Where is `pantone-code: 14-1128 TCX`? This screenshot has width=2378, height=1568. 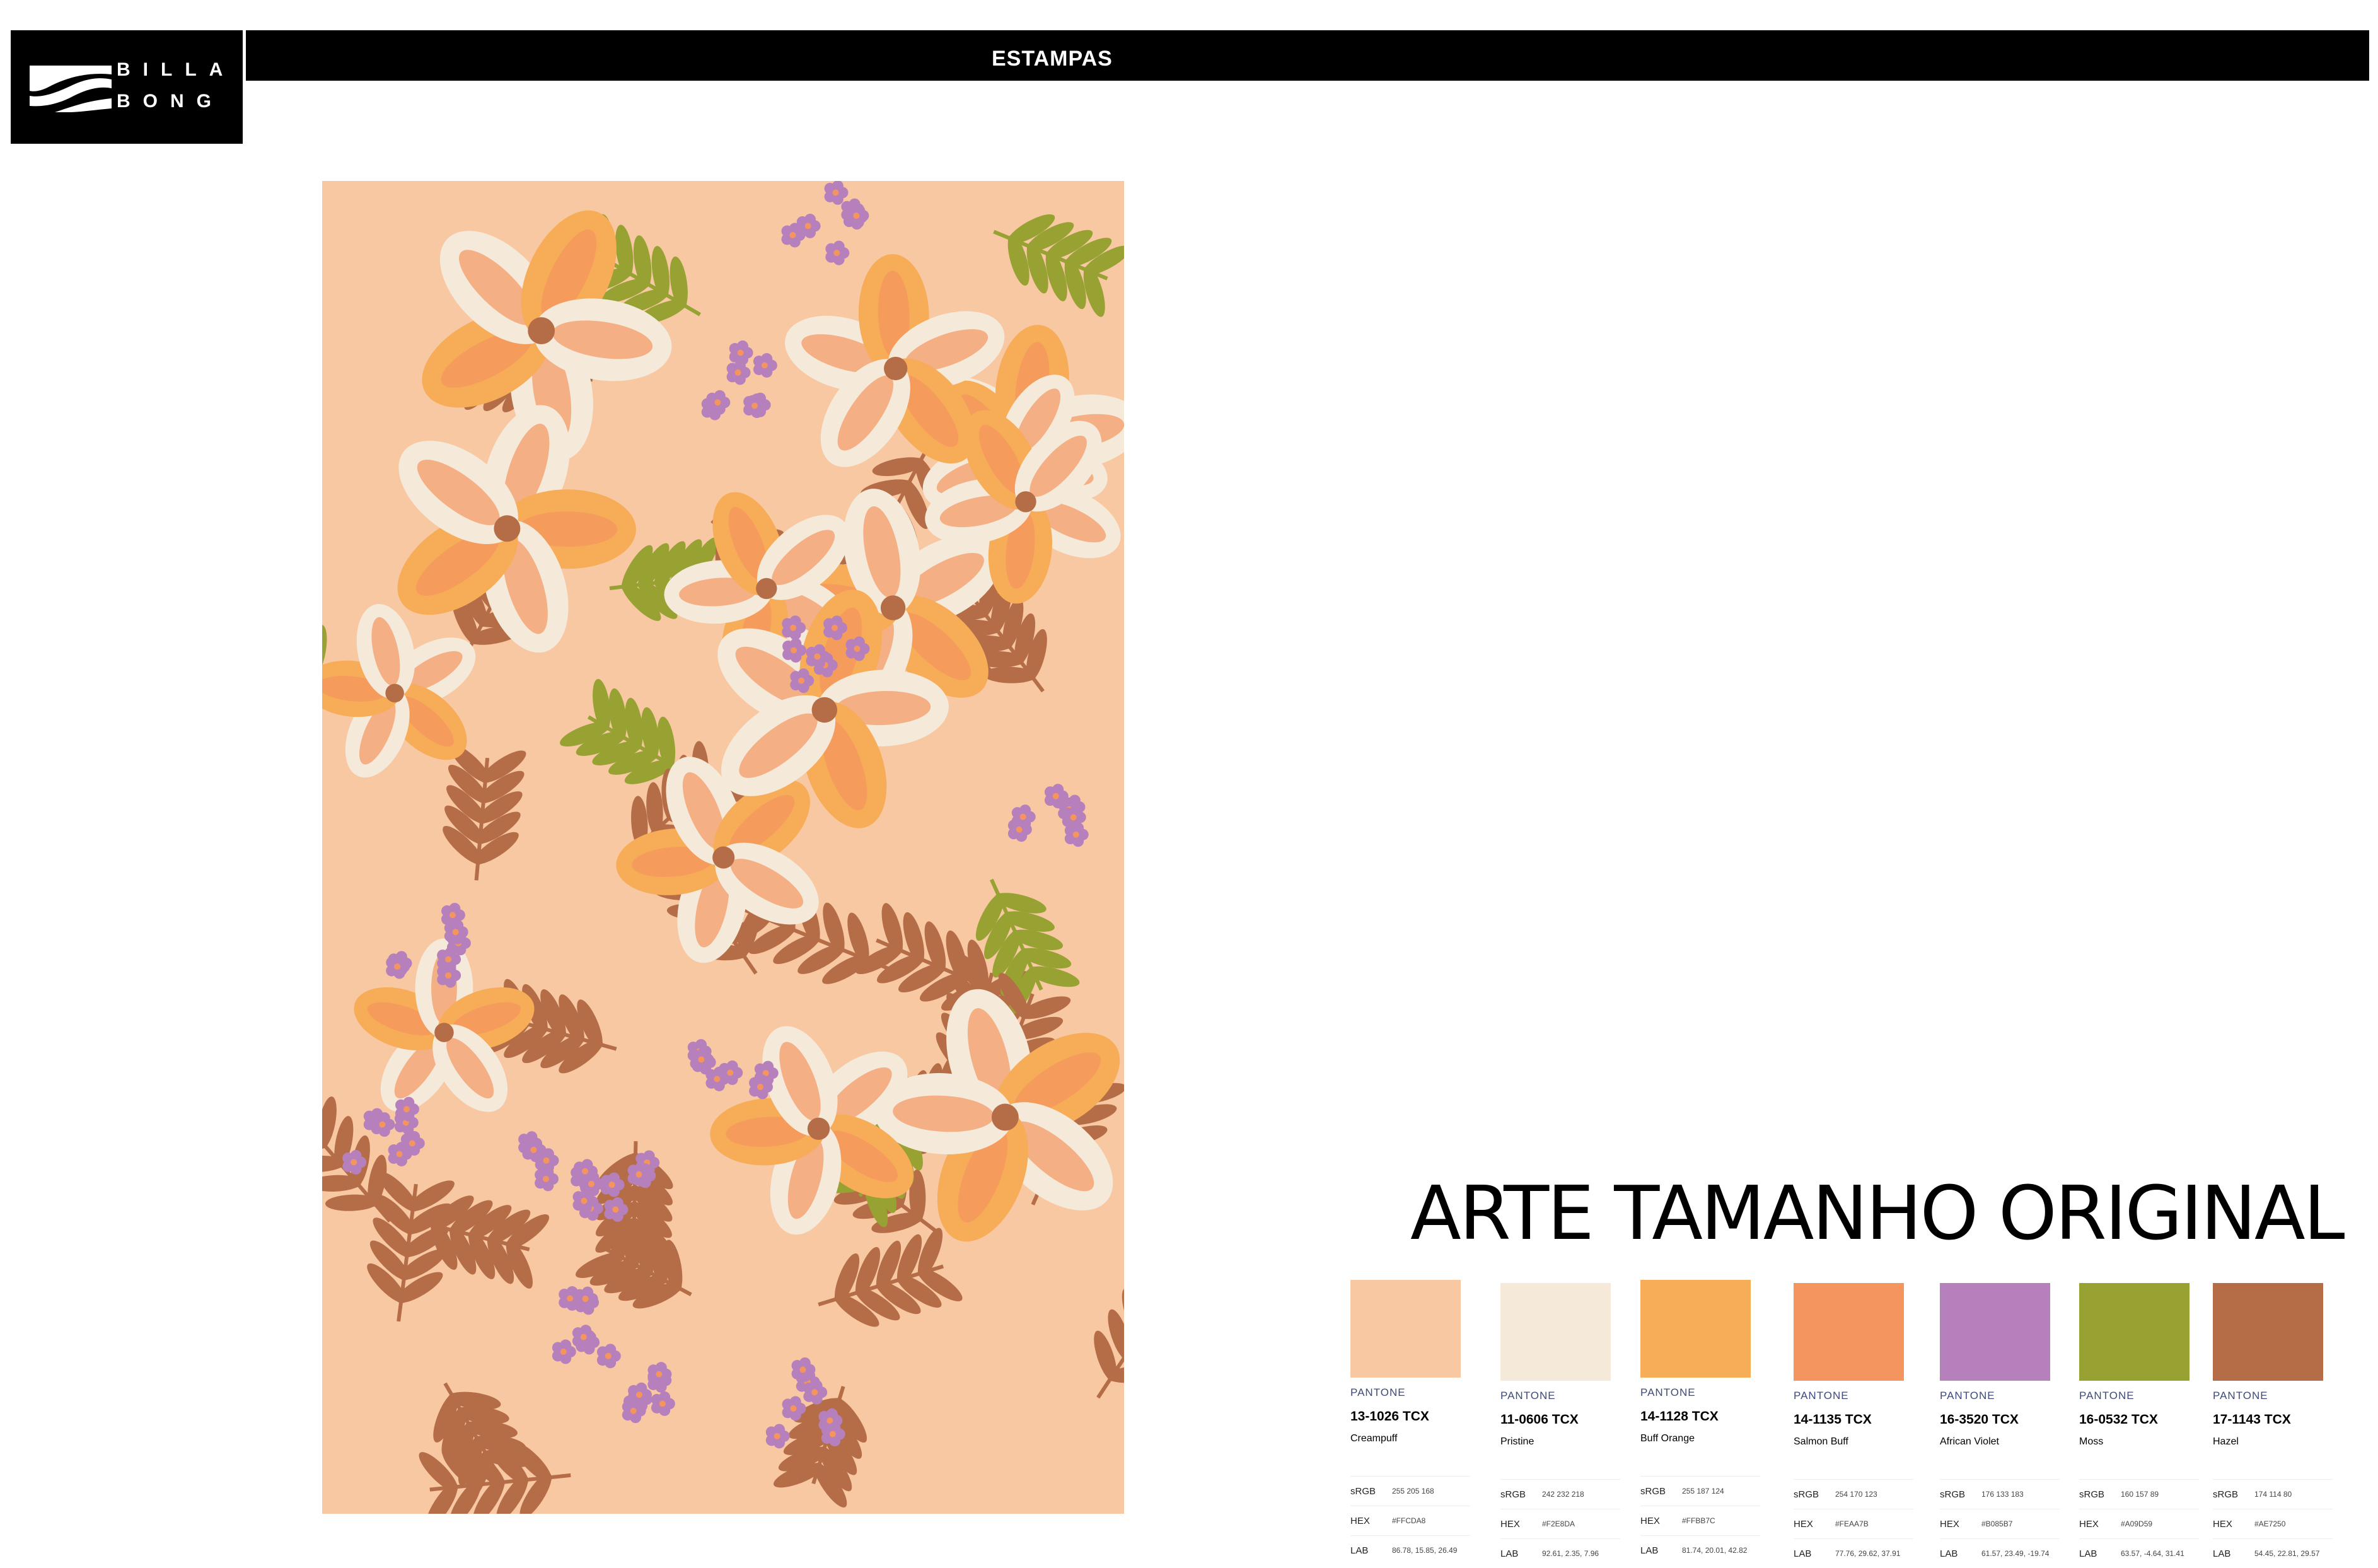 pantone-code: 14-1128 TCX is located at coordinates (1680, 1417).